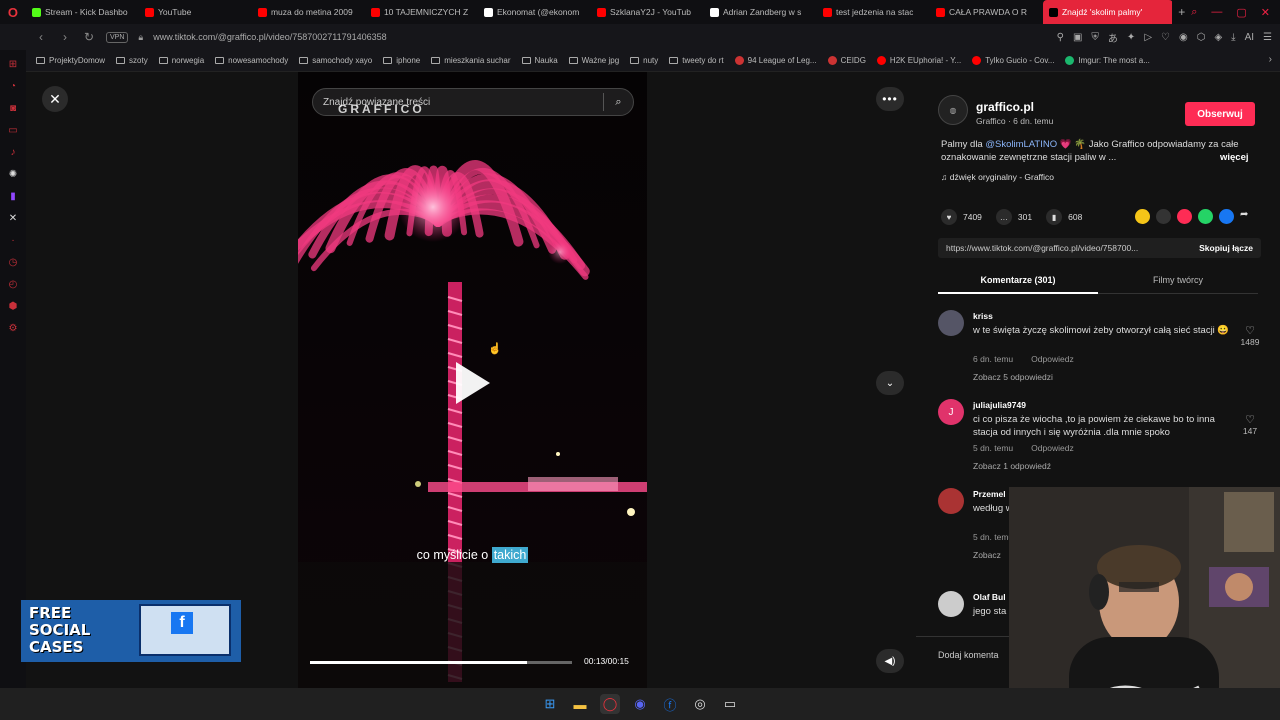 The image size is (1280, 720). Describe the element at coordinates (1218, 37) in the screenshot. I see `wallet-icon: ◈` at that location.